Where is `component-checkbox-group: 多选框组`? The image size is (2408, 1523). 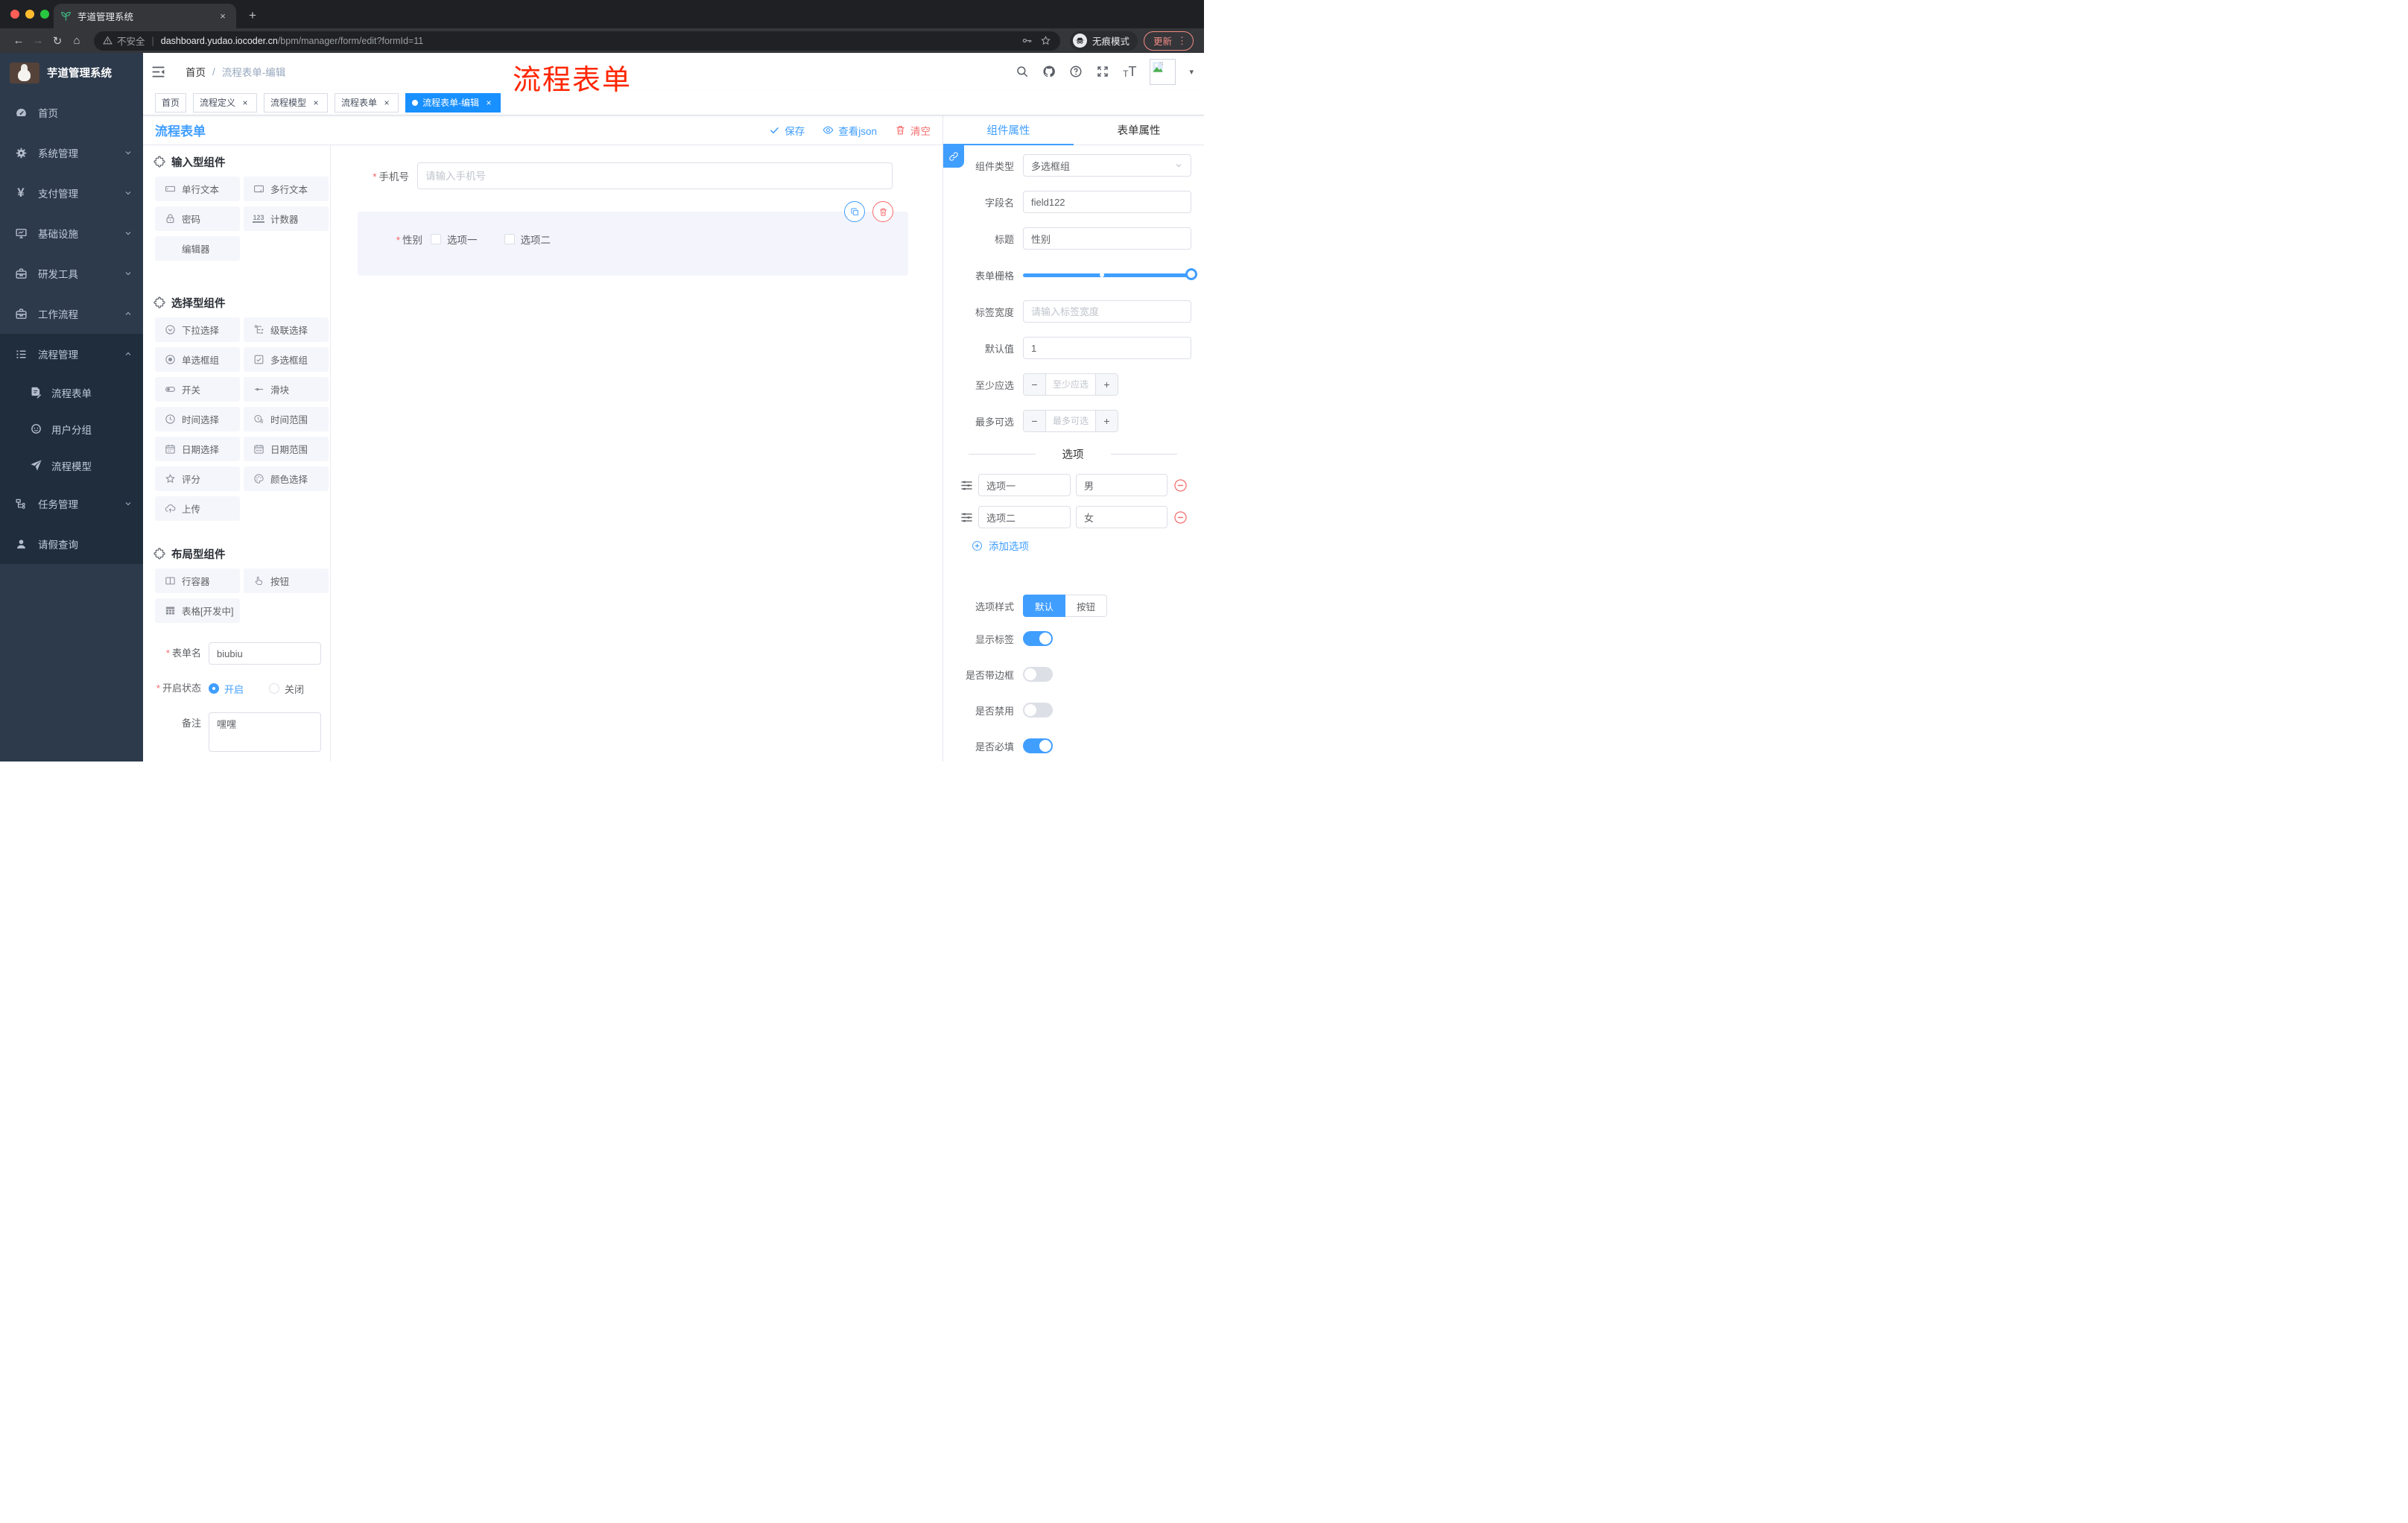
component-checkbox-group: 多选框组 is located at coordinates (286, 360).